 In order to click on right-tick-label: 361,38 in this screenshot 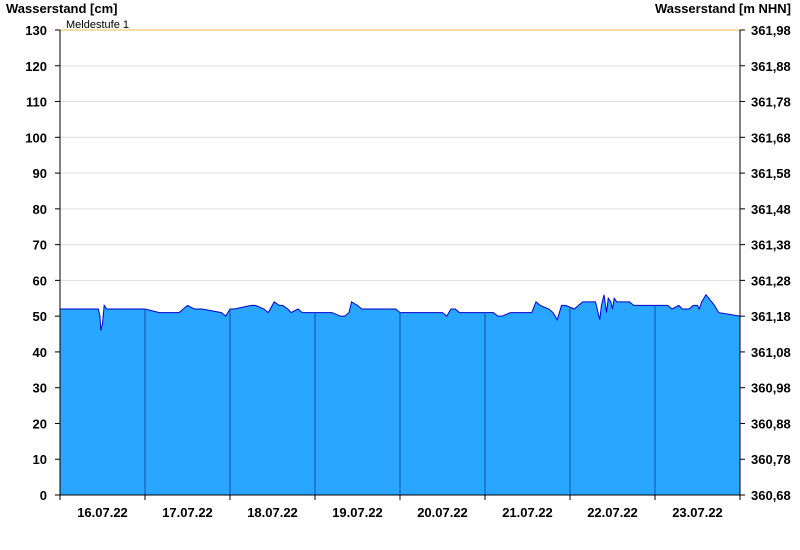, I will do `click(771, 245)`.